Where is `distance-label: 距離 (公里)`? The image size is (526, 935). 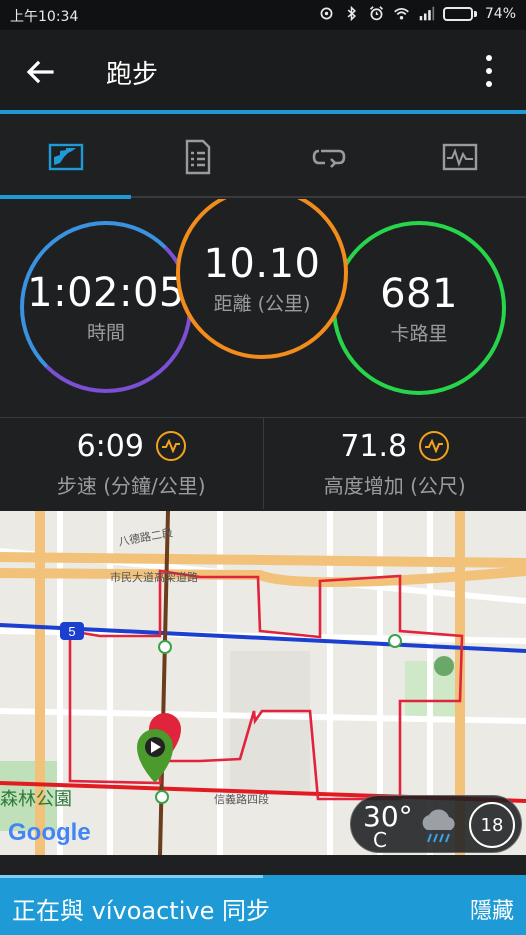
distance-label: 距離 (公里) is located at coordinates (262, 303).